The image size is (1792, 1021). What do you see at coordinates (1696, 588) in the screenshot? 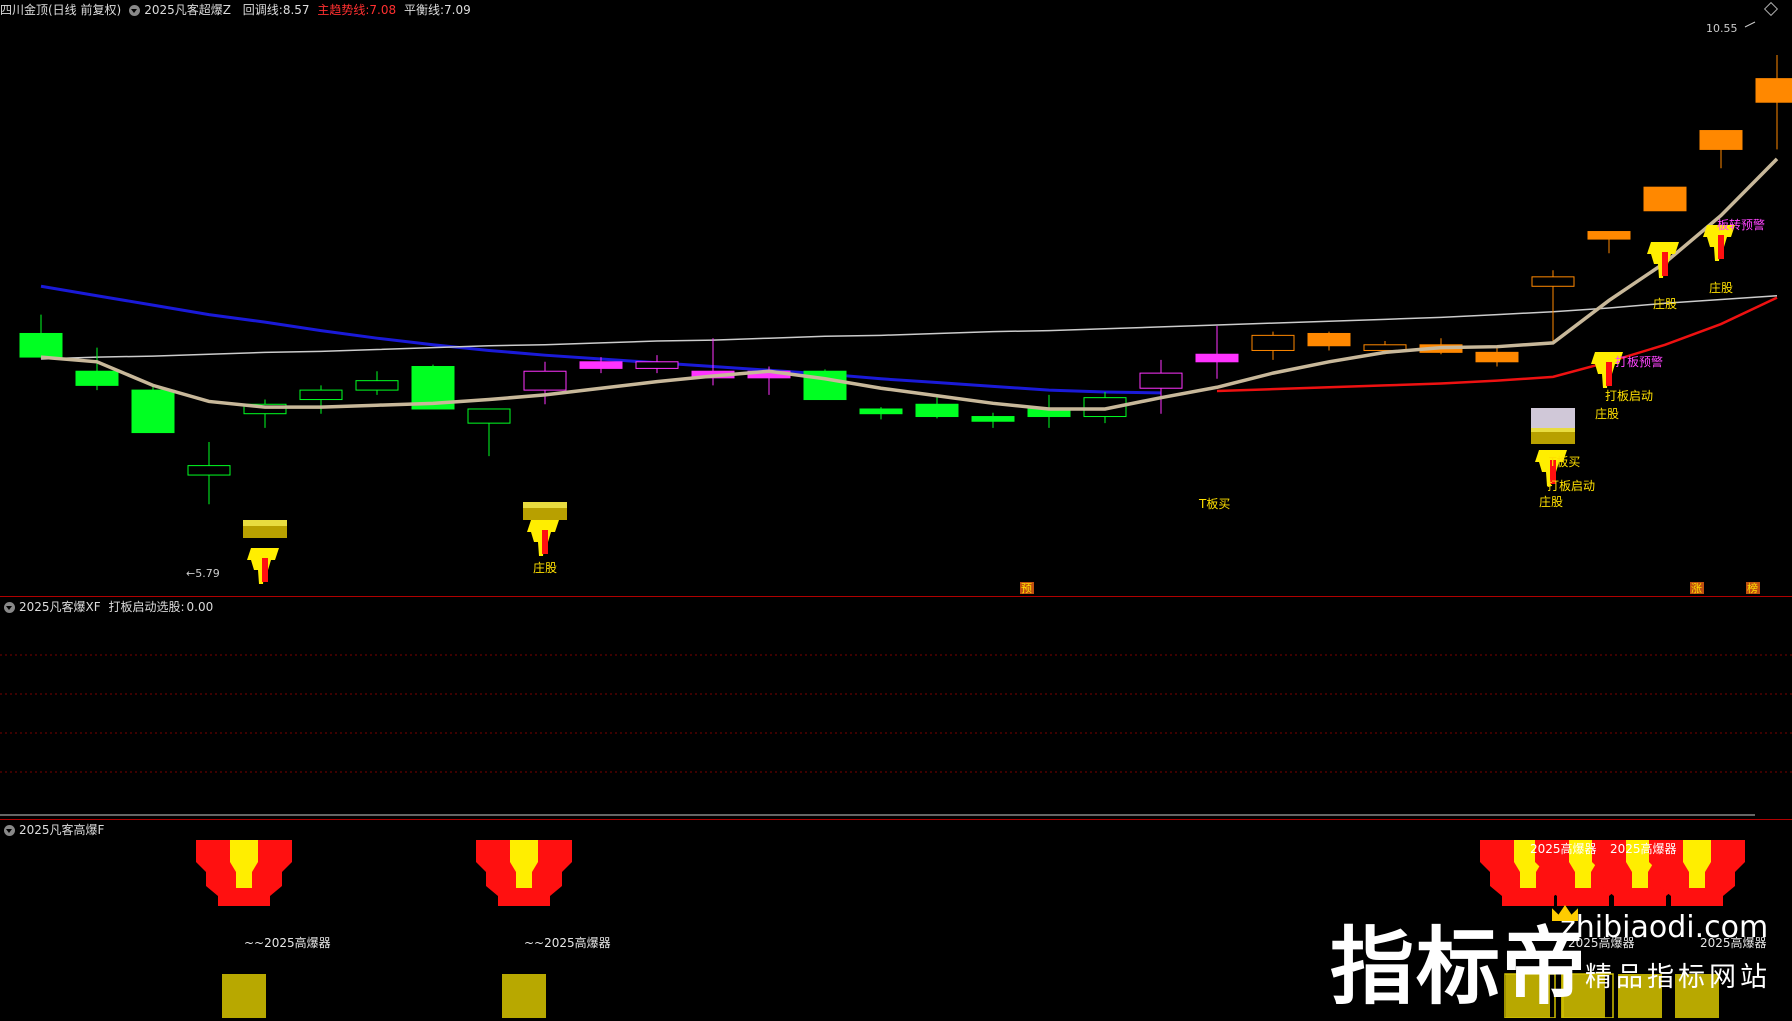
I see `bottom-marker: 涨` at bounding box center [1696, 588].